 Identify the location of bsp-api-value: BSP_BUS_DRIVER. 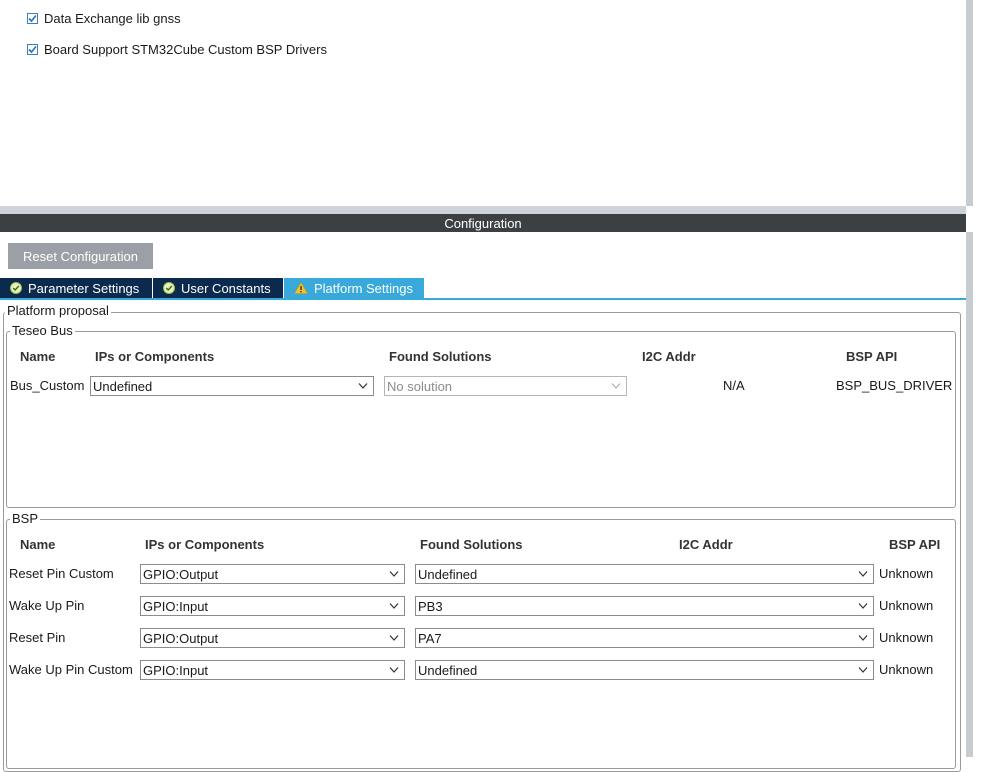
(894, 385).